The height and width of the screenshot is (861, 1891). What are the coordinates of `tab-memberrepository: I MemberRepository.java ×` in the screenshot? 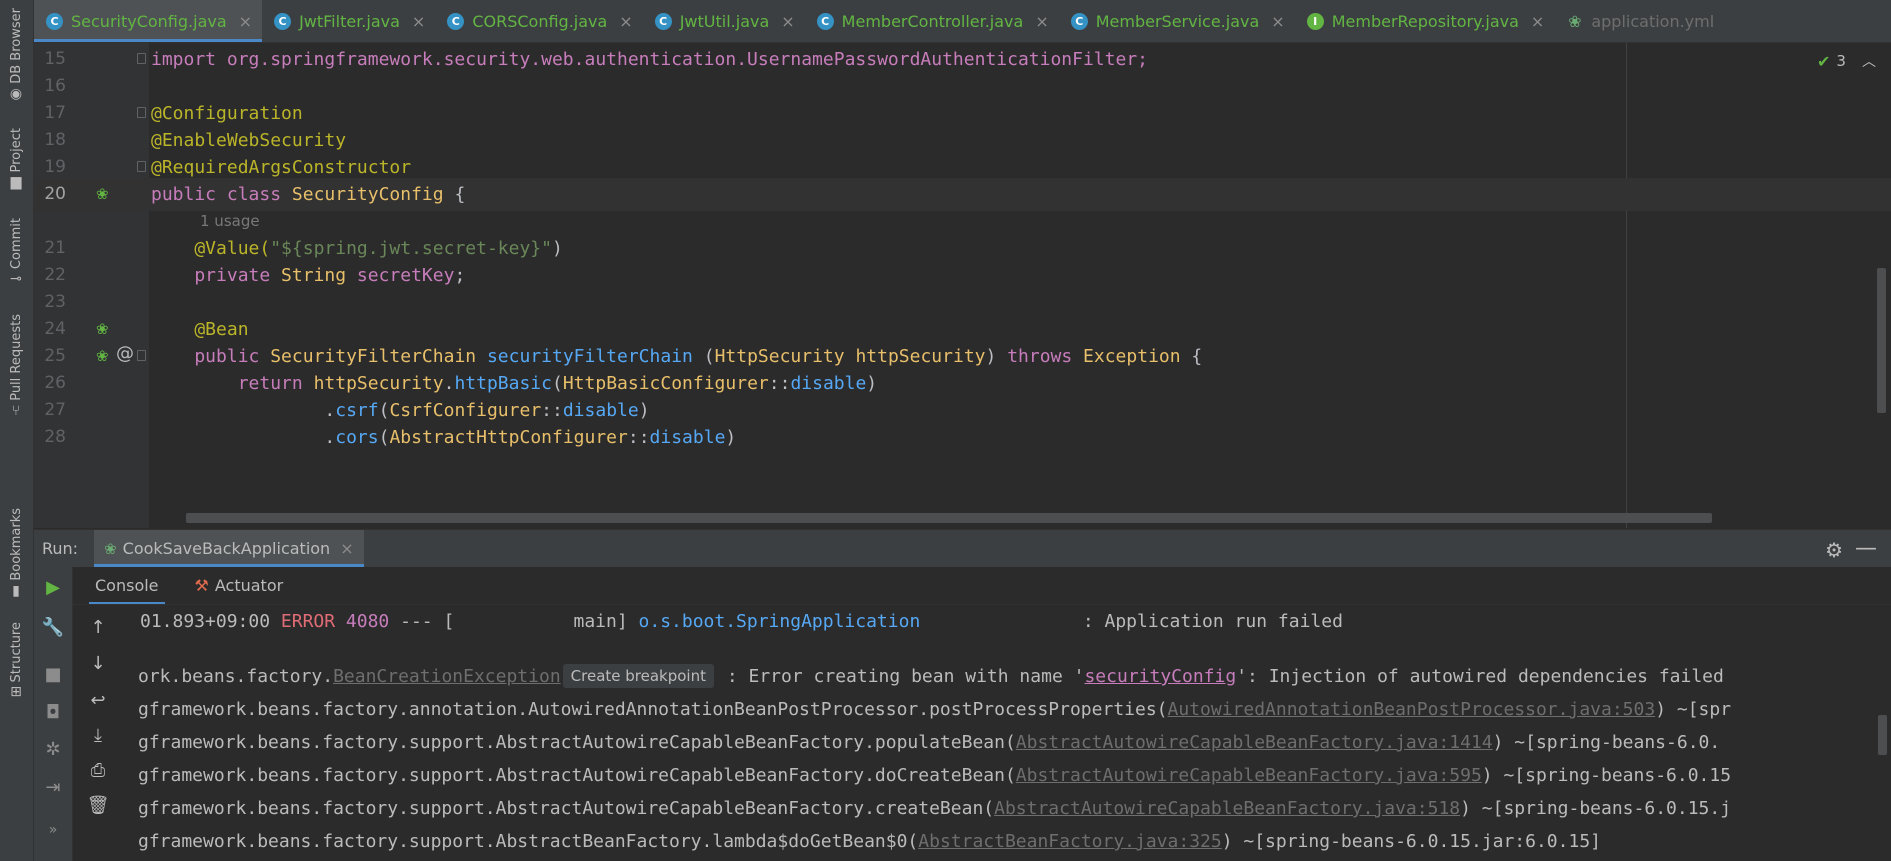 It's located at (1425, 21).